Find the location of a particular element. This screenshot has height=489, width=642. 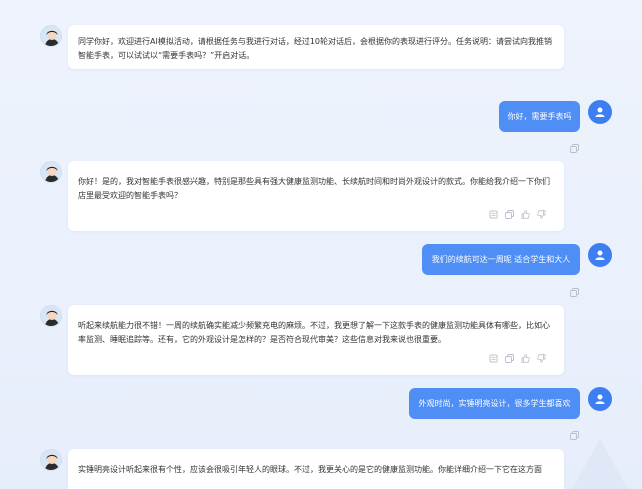

user-message: 你好，需要手表吗 is located at coordinates (539, 116).